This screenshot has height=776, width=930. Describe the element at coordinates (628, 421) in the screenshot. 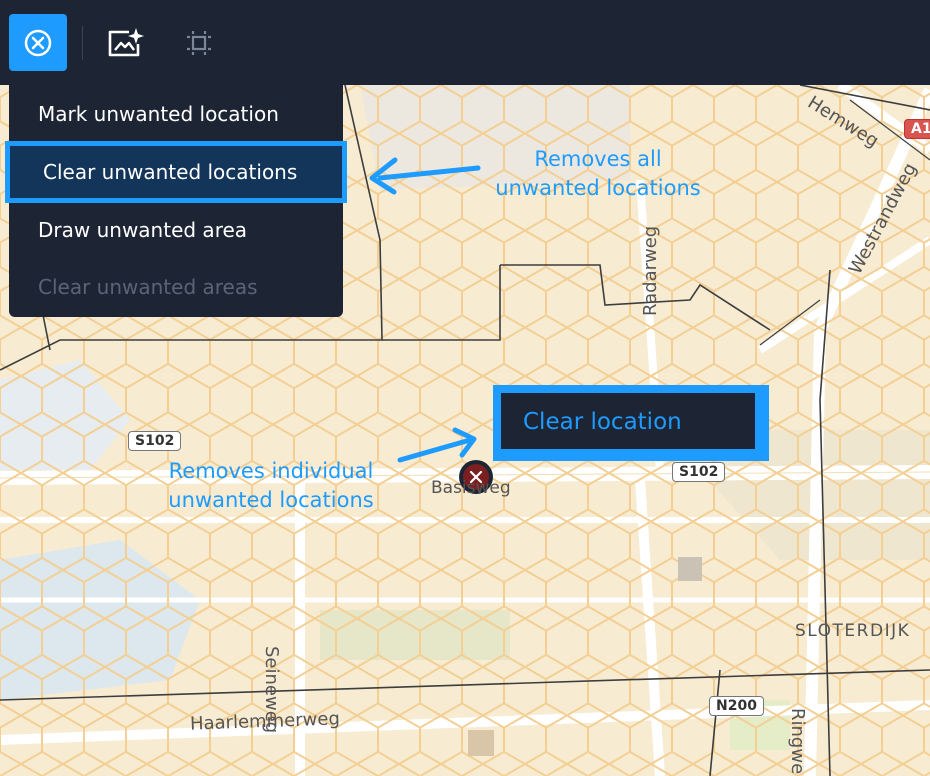

I see `clear-location-button: Clear location` at that location.